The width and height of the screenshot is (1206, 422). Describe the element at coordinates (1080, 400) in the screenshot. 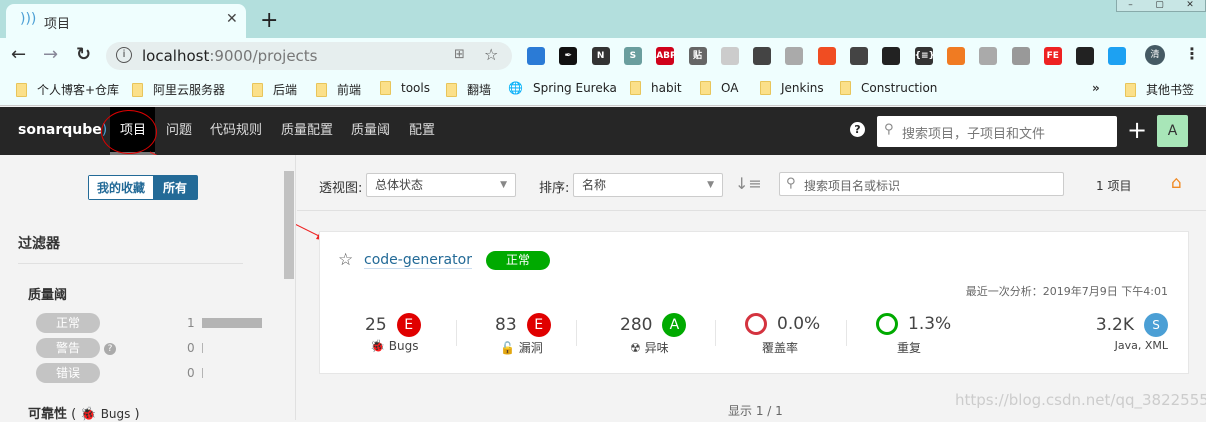

I see `watermark: https://blog.csdn.net/qq_38225558` at that location.